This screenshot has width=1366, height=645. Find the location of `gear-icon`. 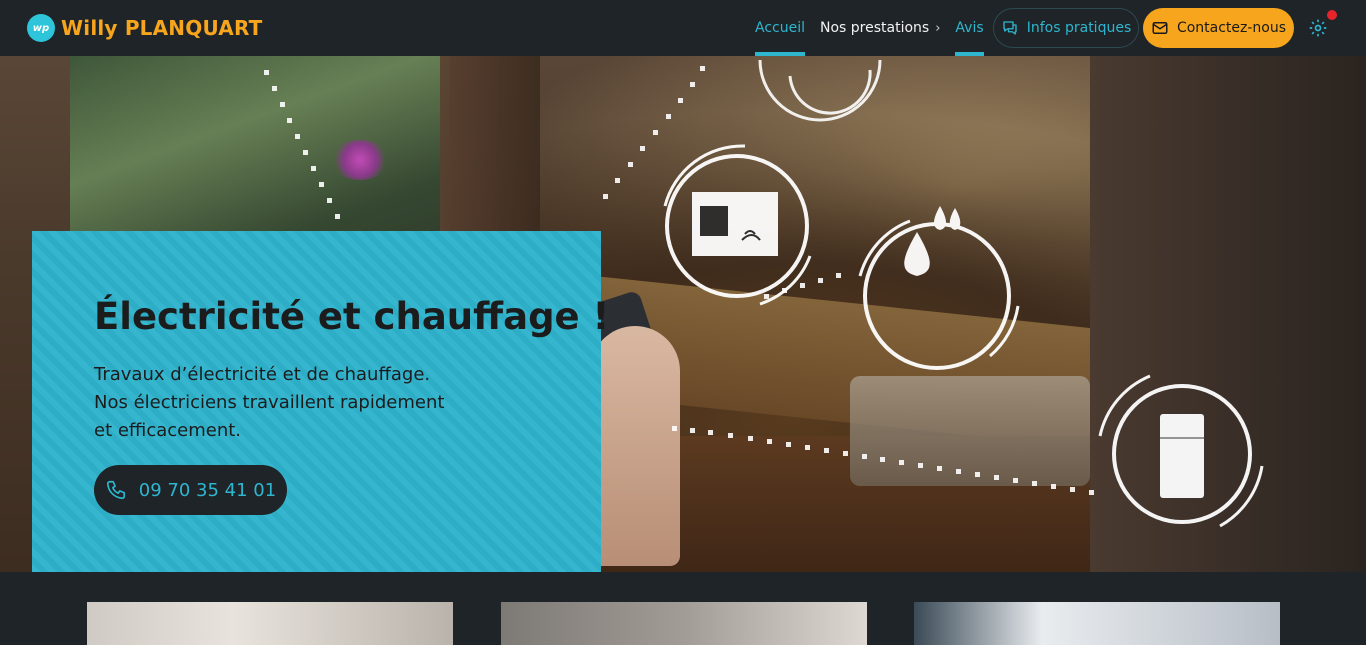

gear-icon is located at coordinates (1318, 28).